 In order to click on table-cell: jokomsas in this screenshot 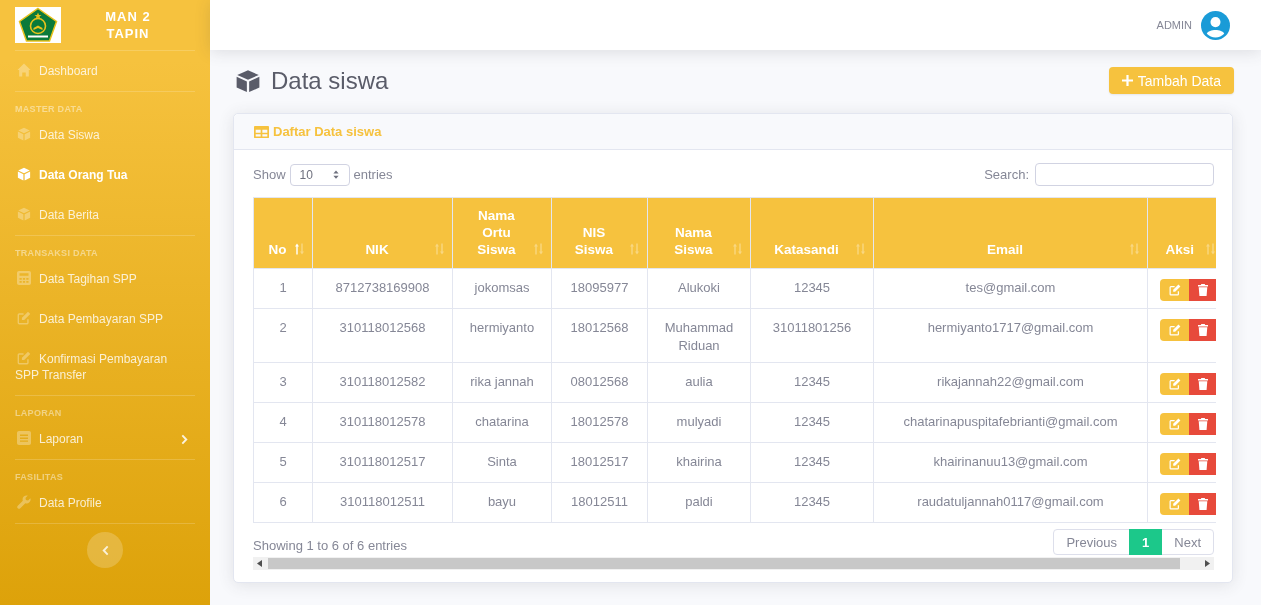, I will do `click(502, 288)`.